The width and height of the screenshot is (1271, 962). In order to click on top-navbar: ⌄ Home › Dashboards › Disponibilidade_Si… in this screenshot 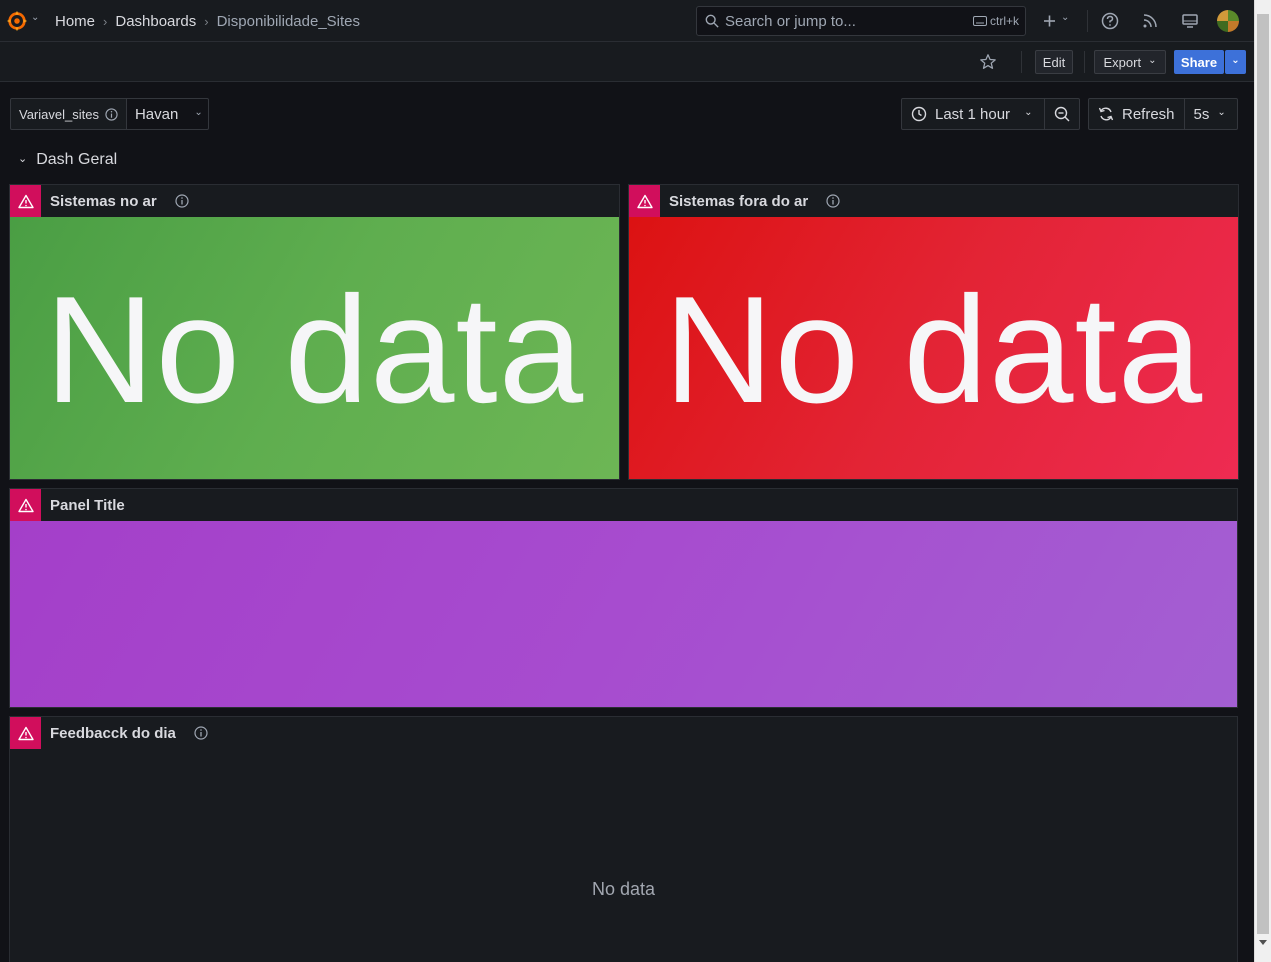, I will do `click(627, 21)`.